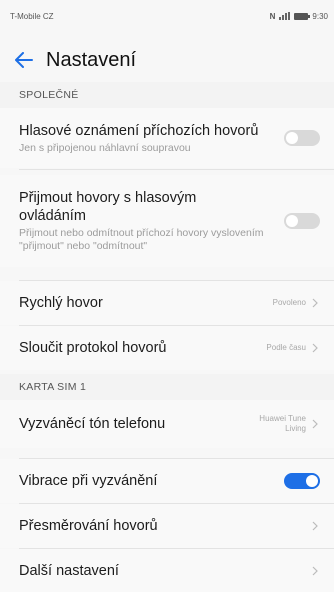 This screenshot has width=334, height=592. Describe the element at coordinates (91, 59) in the screenshot. I see `page-title: Nastavení` at that location.